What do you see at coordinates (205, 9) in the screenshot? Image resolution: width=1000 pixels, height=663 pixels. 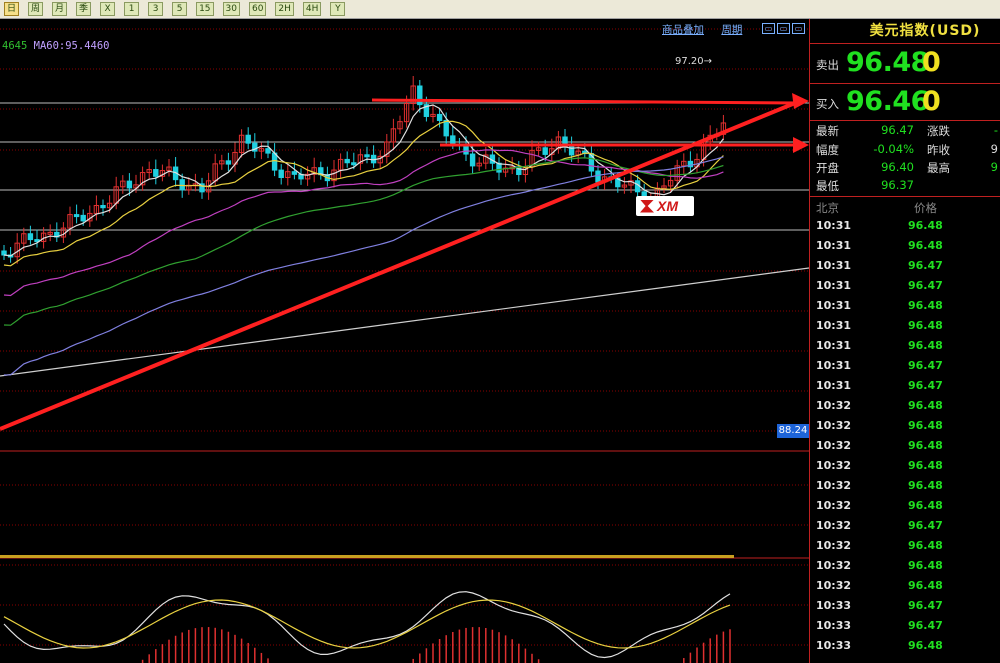 I see `period-button: 15` at bounding box center [205, 9].